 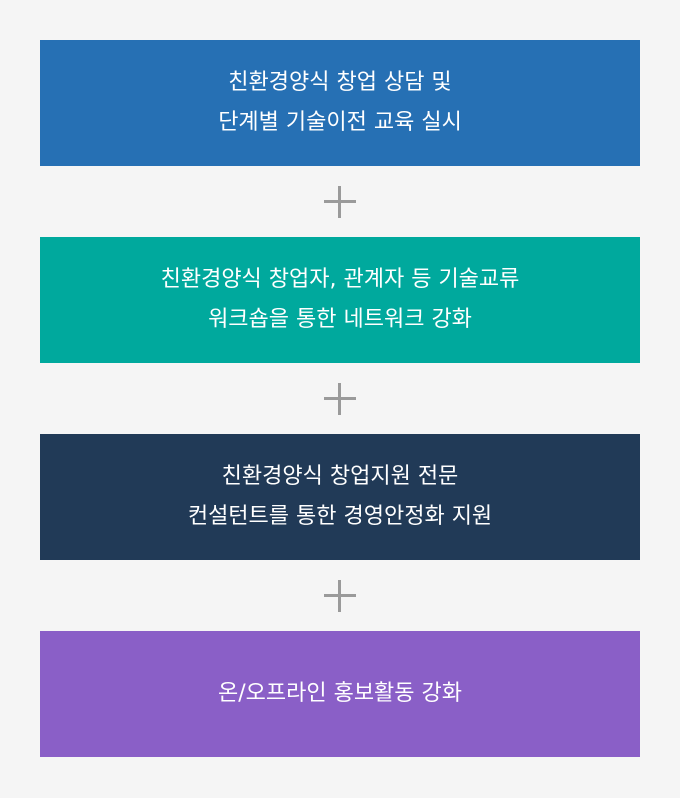 I want to click on step-2-line-2: 워크숍을 통한 네트워크 강화, so click(x=340, y=319).